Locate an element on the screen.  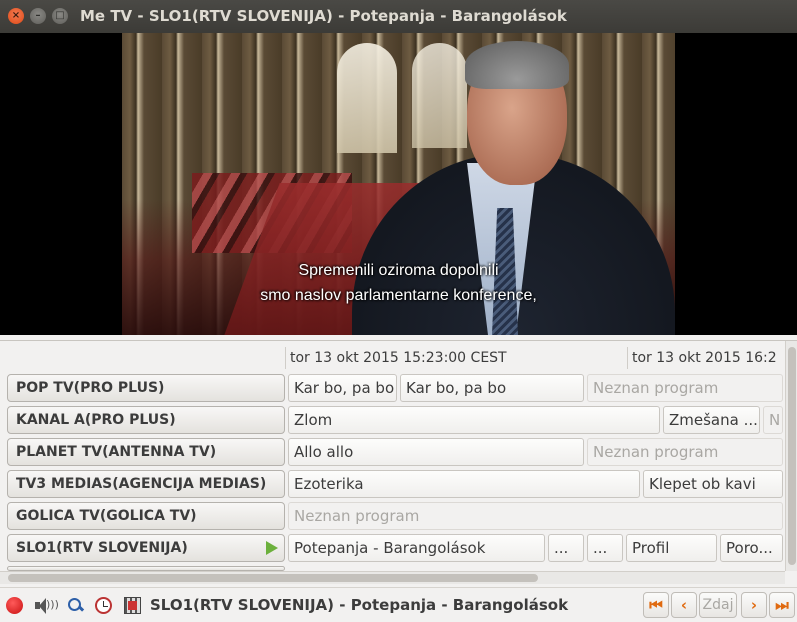
program-cell: Klepet ob kavi is located at coordinates (713, 484).